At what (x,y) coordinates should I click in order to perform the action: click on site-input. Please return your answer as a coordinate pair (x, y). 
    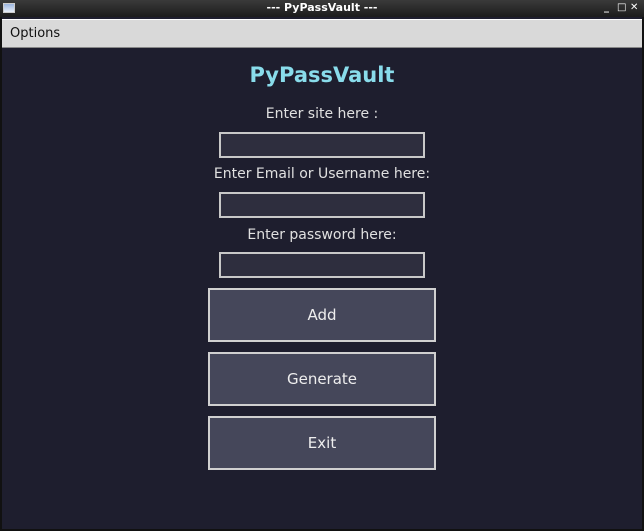
    Looking at the image, I should click on (322, 145).